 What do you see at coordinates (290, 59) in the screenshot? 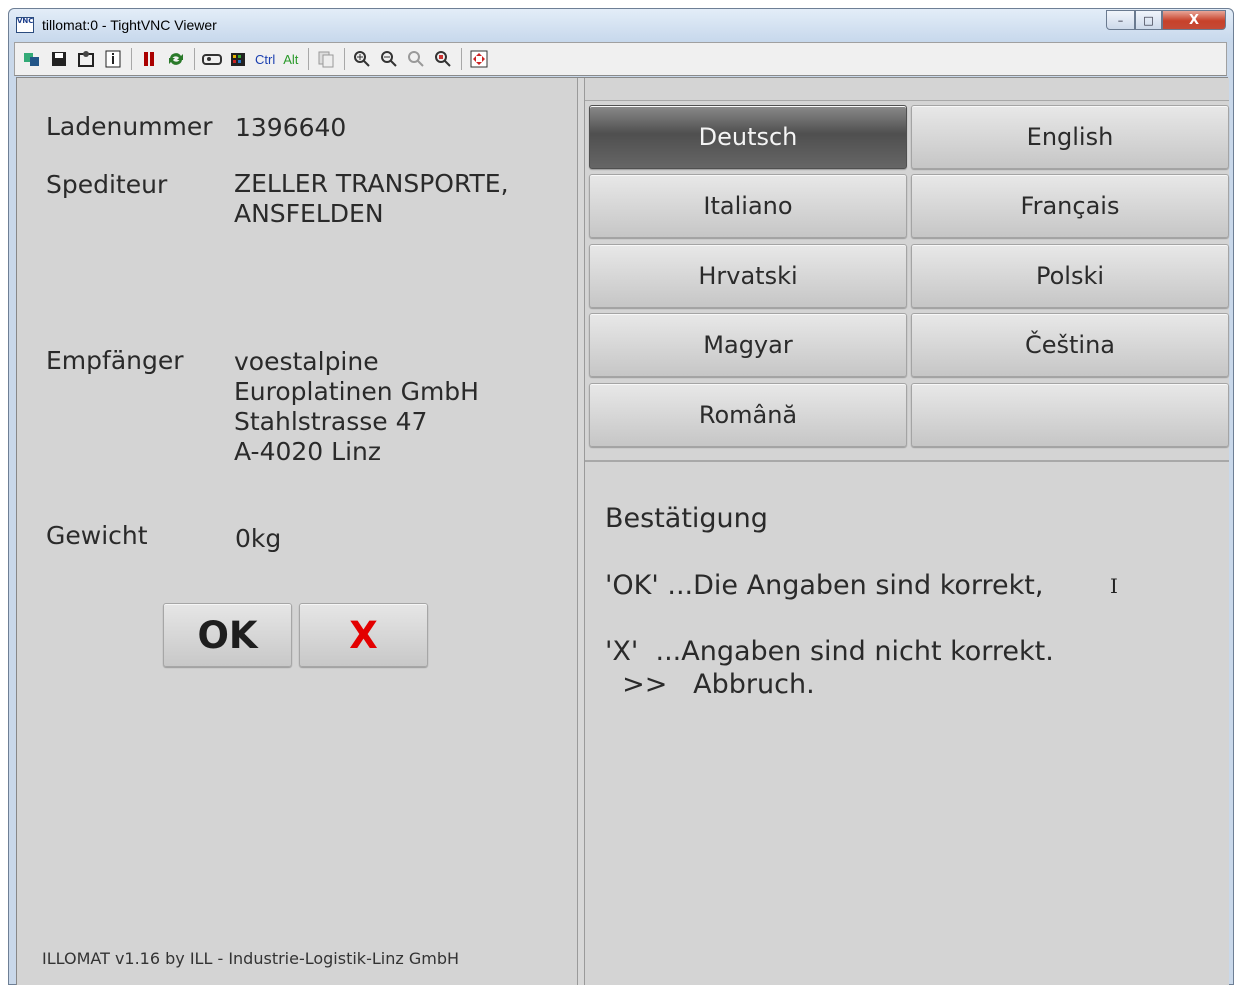
I see `alt-key-button: Alt` at bounding box center [290, 59].